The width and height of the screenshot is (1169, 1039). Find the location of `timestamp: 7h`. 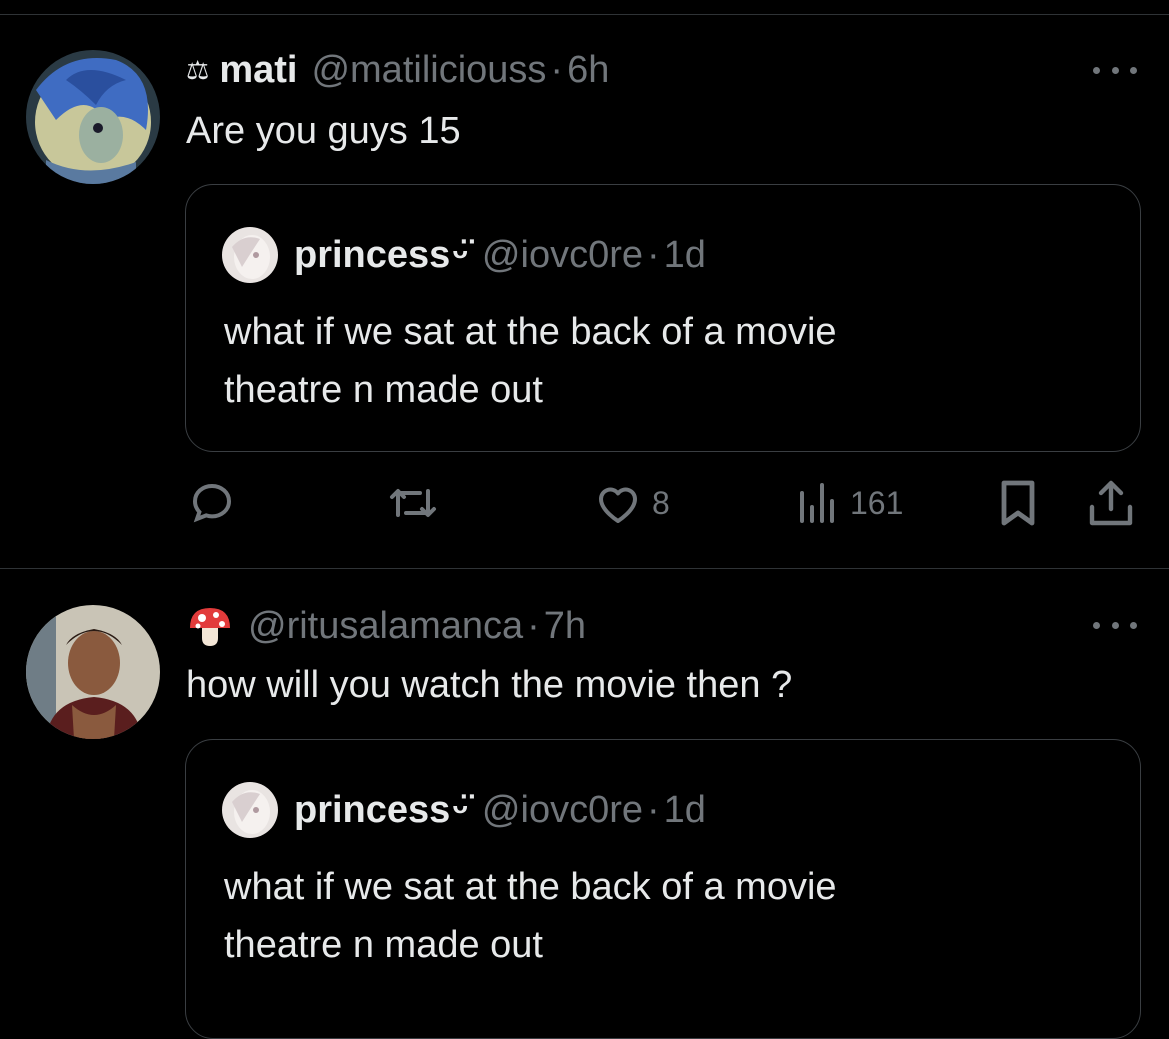

timestamp: 7h is located at coordinates (565, 626).